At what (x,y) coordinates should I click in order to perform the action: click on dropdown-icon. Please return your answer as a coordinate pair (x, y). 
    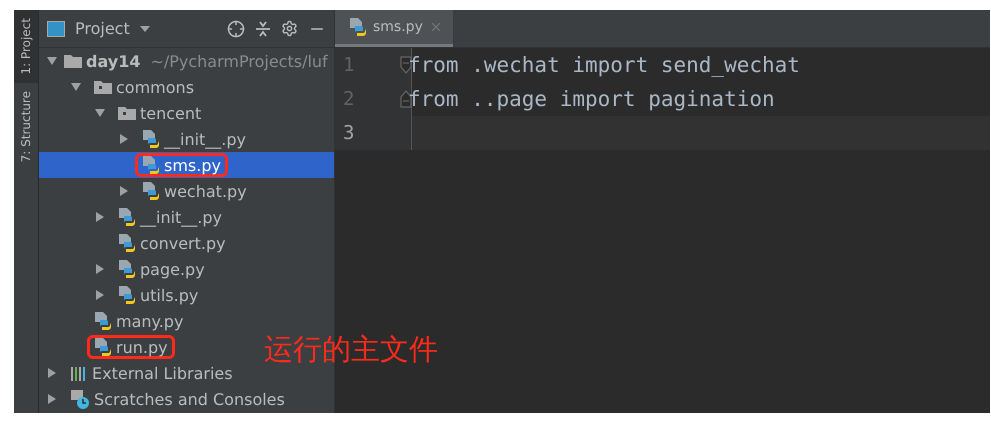
    Looking at the image, I should click on (145, 29).